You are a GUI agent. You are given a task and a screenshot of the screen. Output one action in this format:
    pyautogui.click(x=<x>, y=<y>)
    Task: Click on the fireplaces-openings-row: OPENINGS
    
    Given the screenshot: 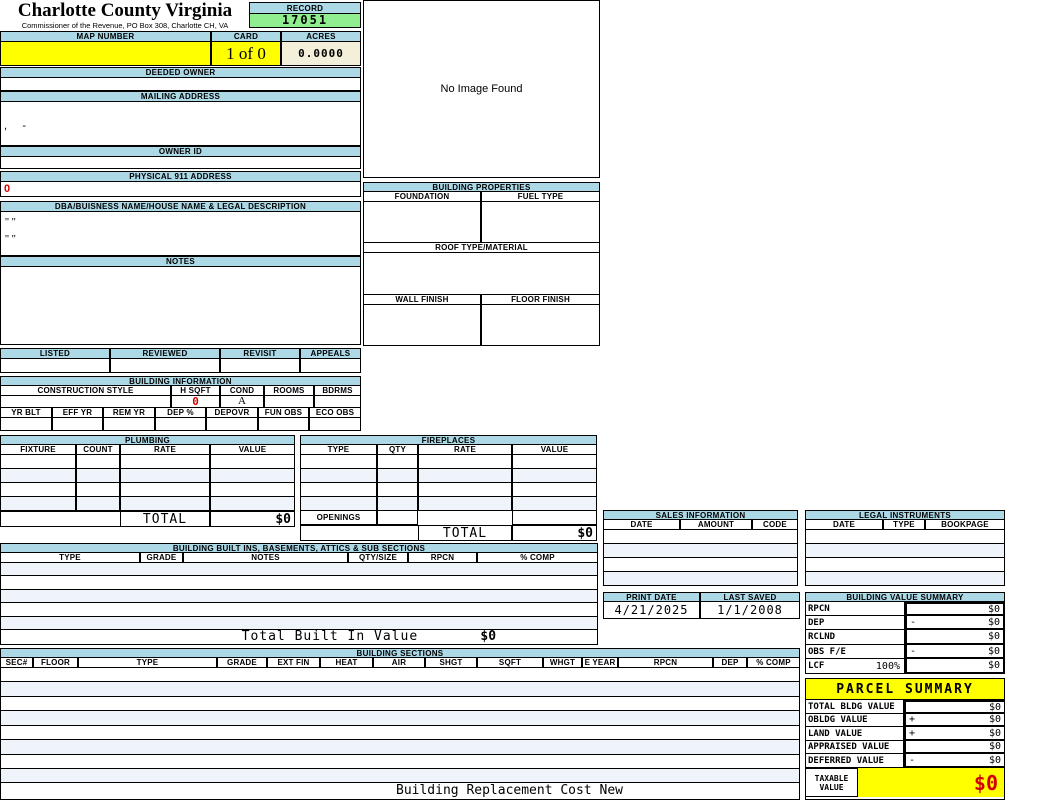 What is the action you would take?
    pyautogui.click(x=448, y=518)
    